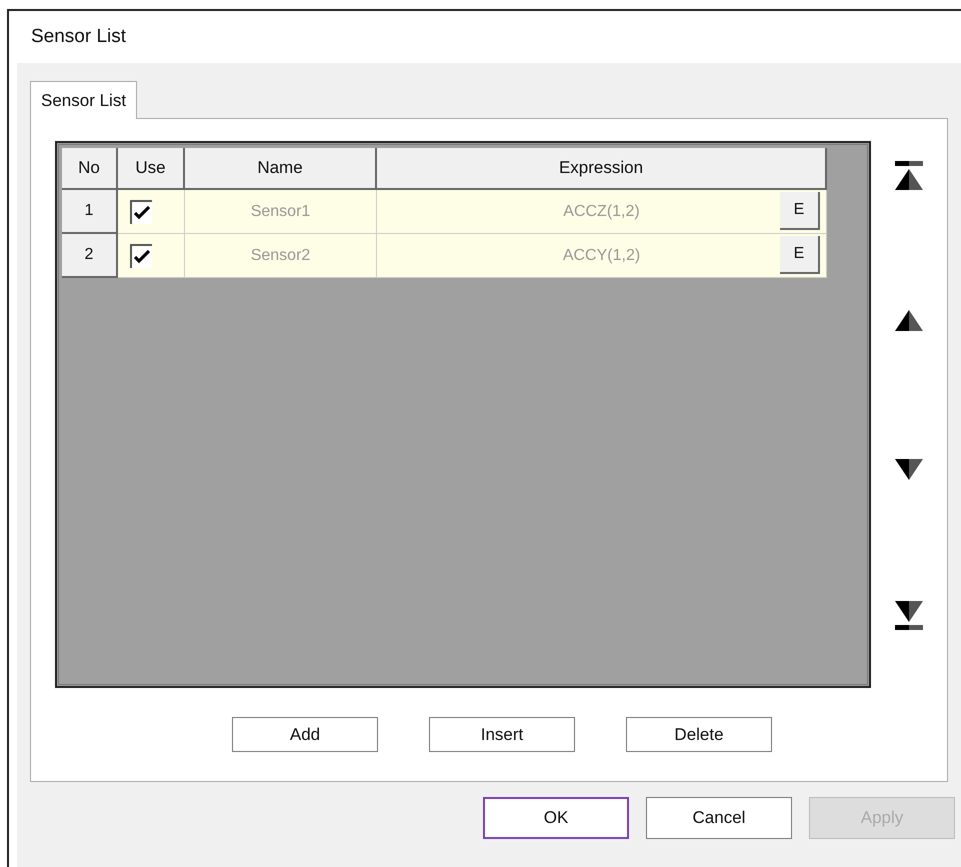  What do you see at coordinates (90, 169) in the screenshot?
I see `column-header: No` at bounding box center [90, 169].